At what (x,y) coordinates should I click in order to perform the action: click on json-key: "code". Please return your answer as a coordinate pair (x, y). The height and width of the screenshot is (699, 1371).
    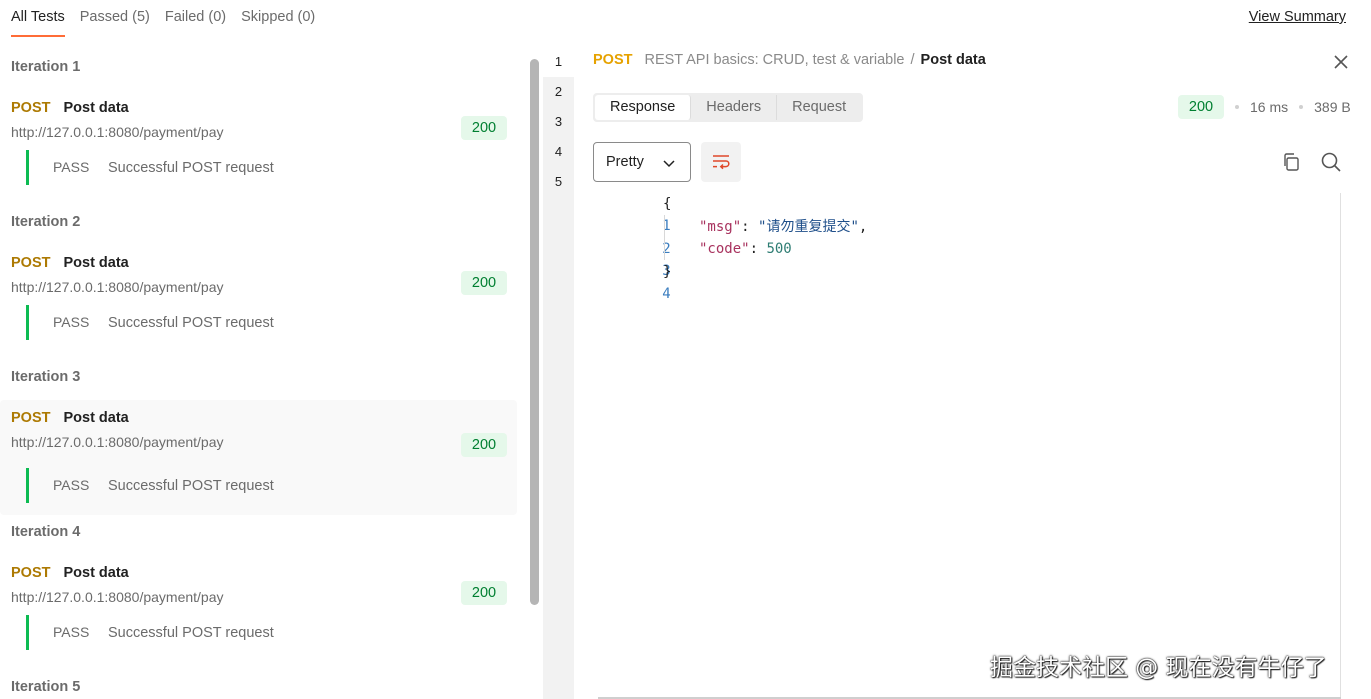
    Looking at the image, I should click on (724, 249).